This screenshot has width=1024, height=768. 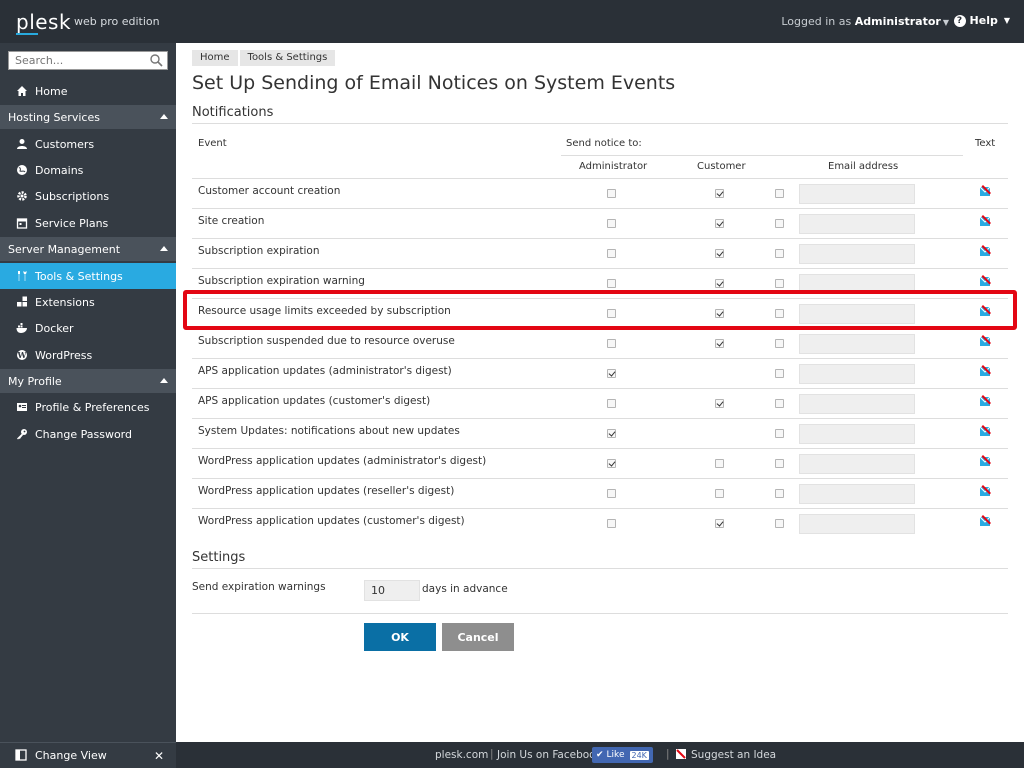 I want to click on sidebar-section-server-management: Server Management, so click(x=88, y=249).